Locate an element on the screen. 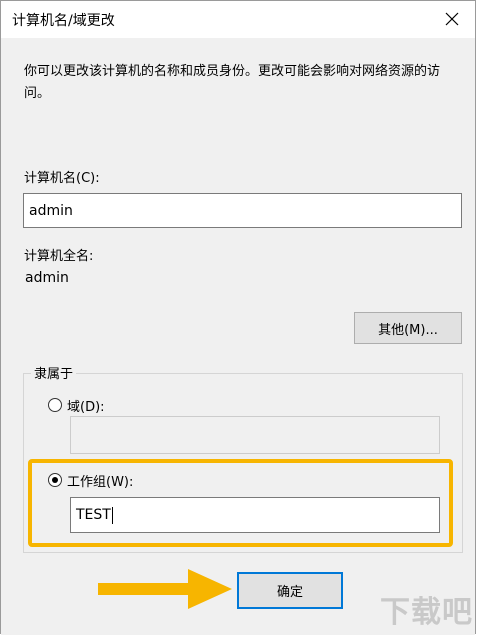 This screenshot has height=635, width=480. watermark-logo: 下载吧 is located at coordinates (426, 612).